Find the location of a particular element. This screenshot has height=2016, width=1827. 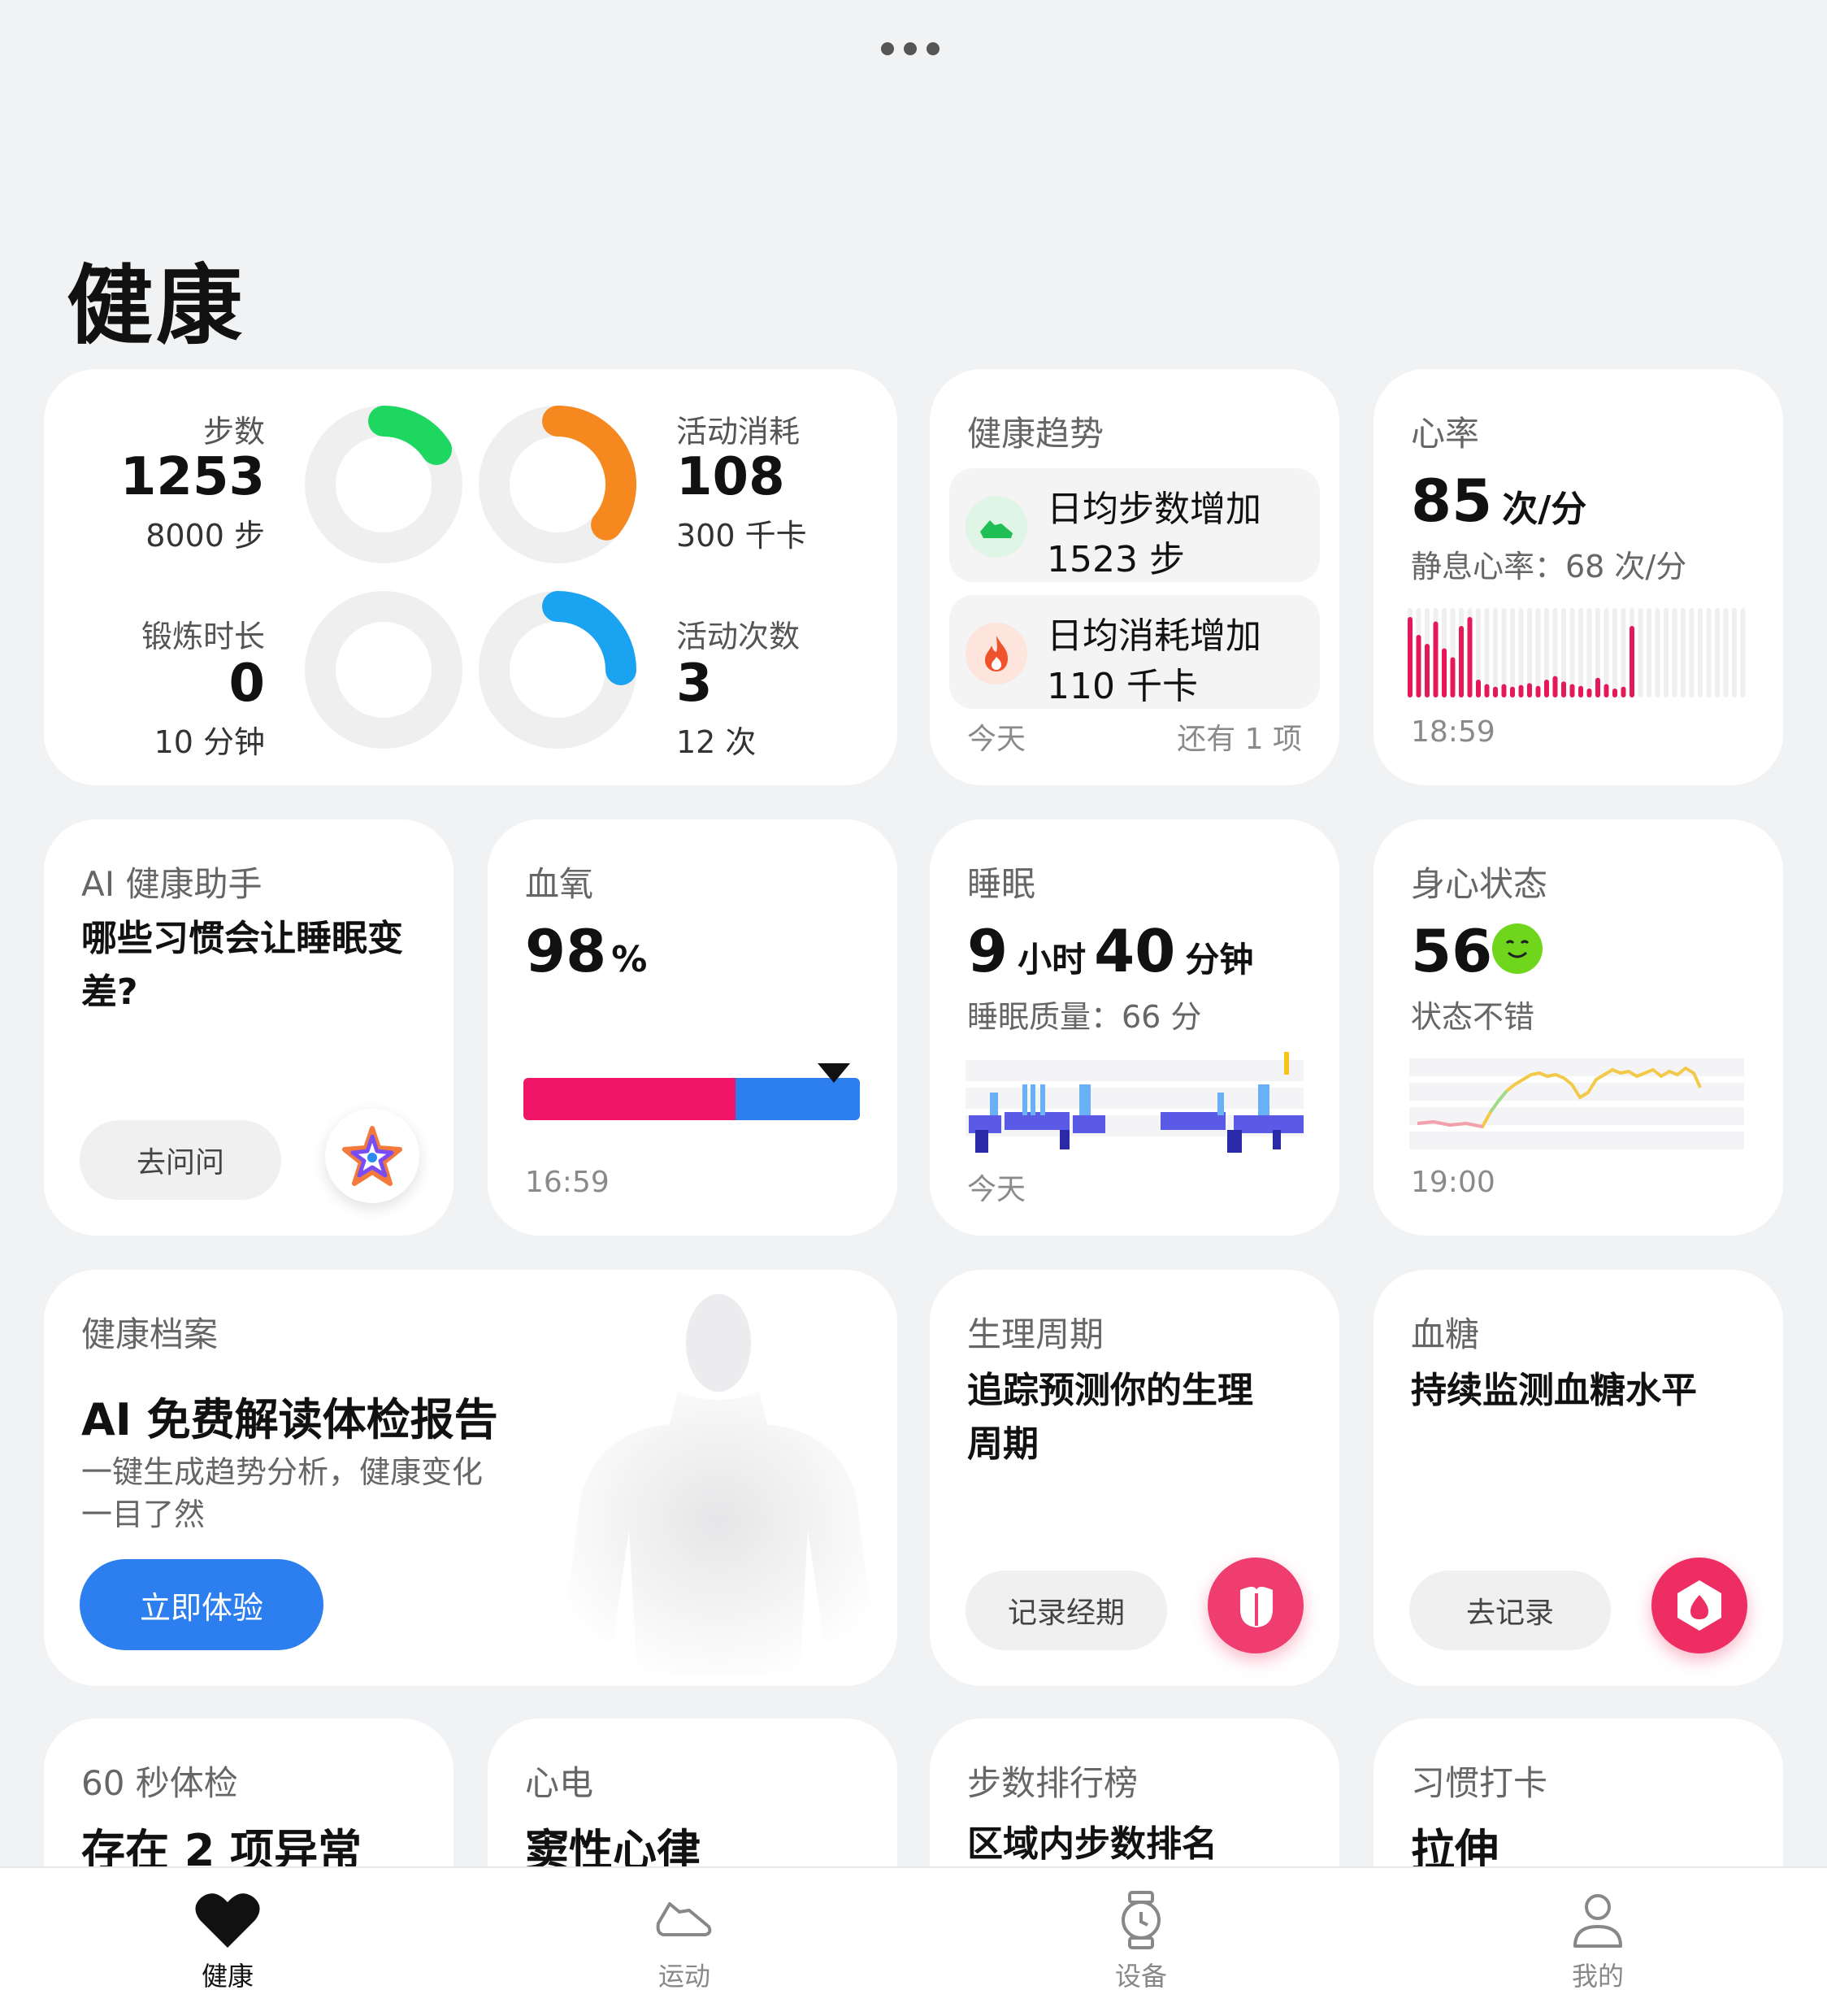

more-options-icon is located at coordinates (910, 48).